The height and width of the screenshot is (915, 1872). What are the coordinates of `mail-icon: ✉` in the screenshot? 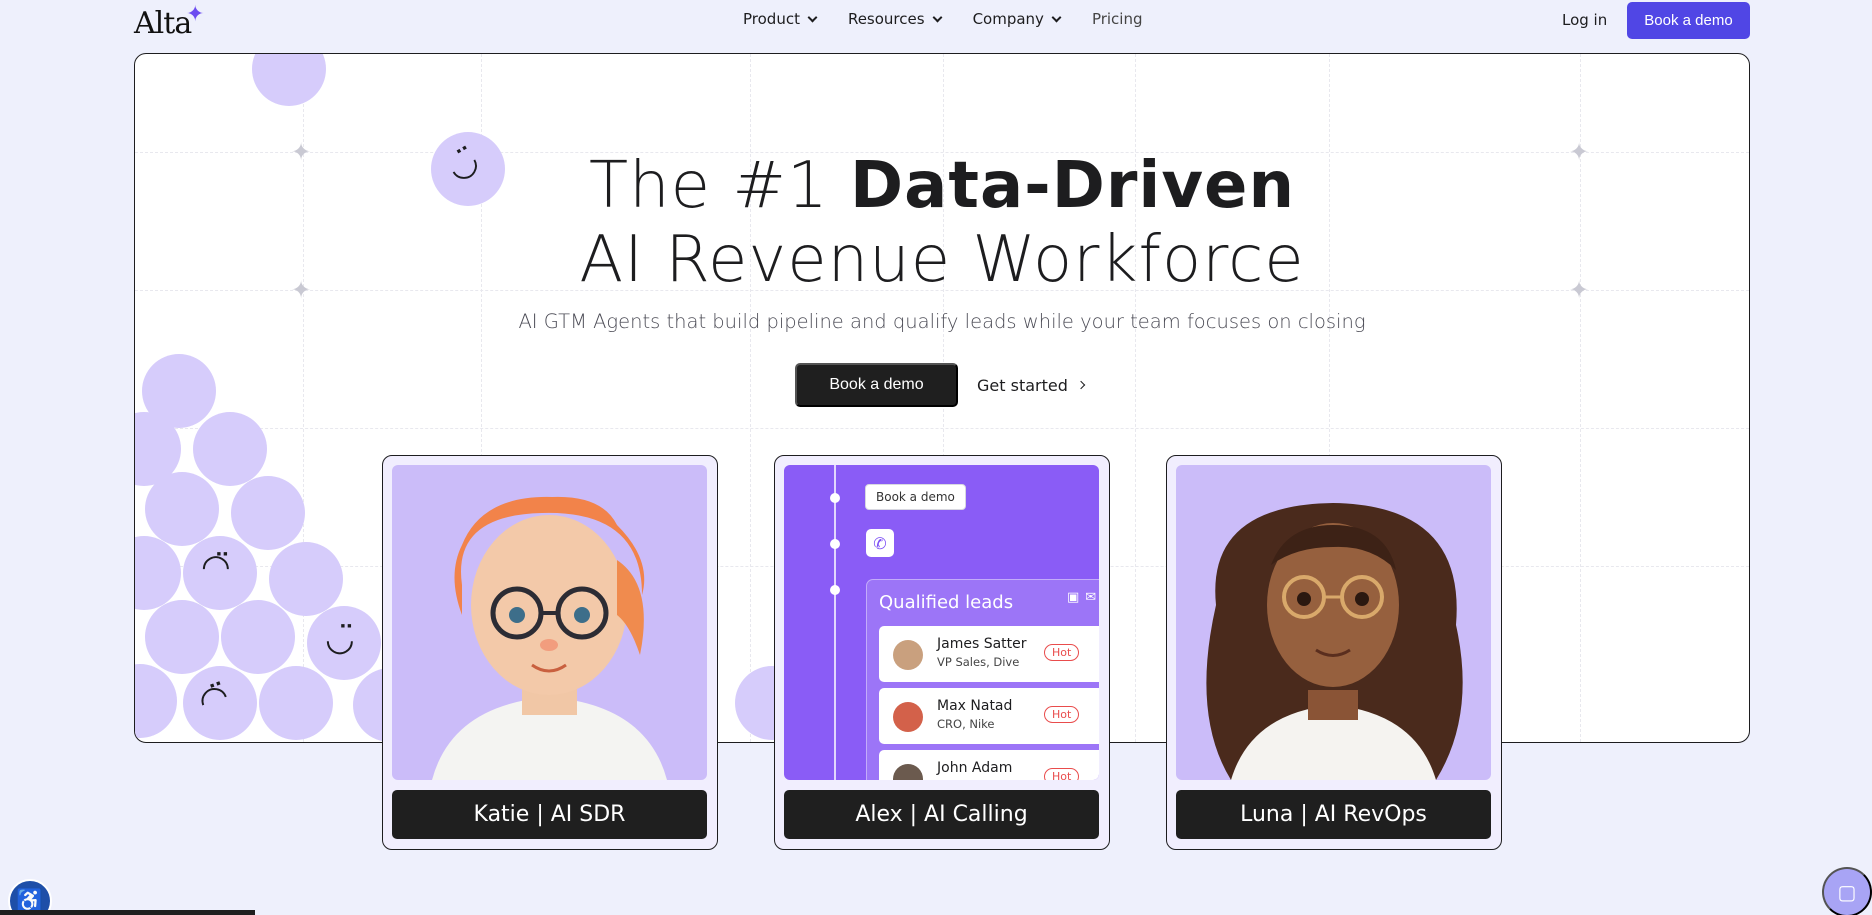 It's located at (1091, 597).